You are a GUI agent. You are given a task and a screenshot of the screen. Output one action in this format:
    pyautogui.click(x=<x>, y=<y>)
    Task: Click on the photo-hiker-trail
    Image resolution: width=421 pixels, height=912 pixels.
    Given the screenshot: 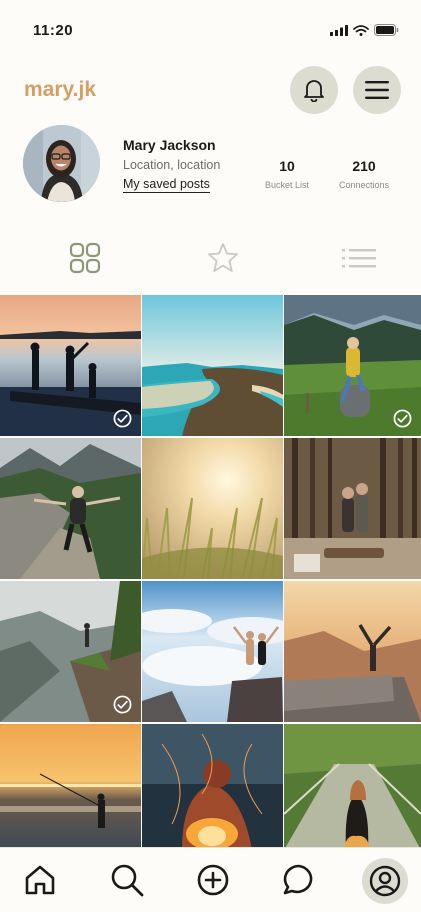 What is the action you would take?
    pyautogui.click(x=70, y=508)
    